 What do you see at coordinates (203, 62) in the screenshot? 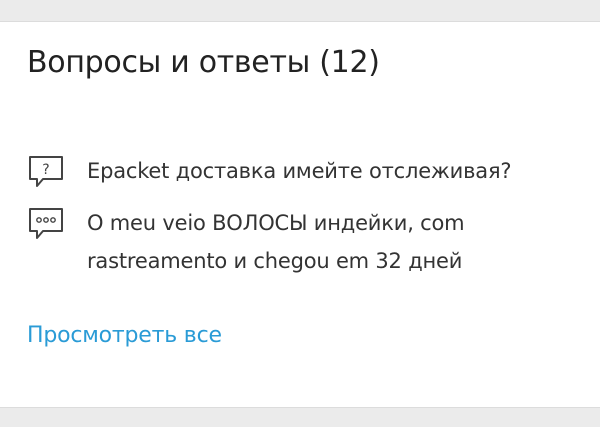
I see `section-title: Вопросы и ответы (12)` at bounding box center [203, 62].